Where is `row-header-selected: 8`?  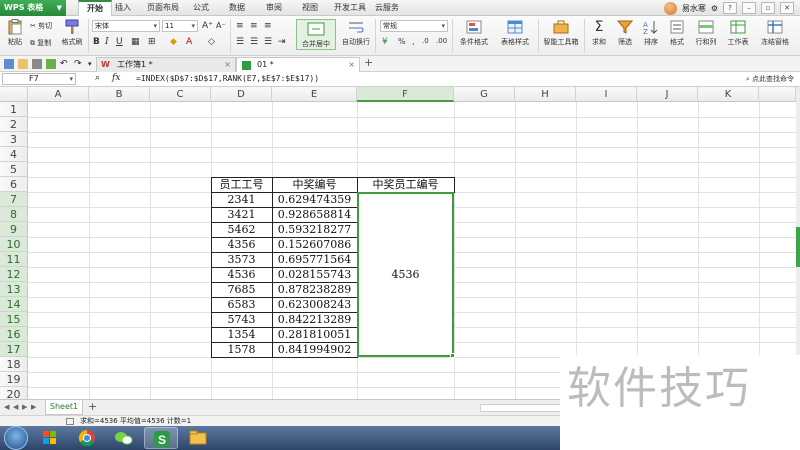 row-header-selected: 8 is located at coordinates (14, 214).